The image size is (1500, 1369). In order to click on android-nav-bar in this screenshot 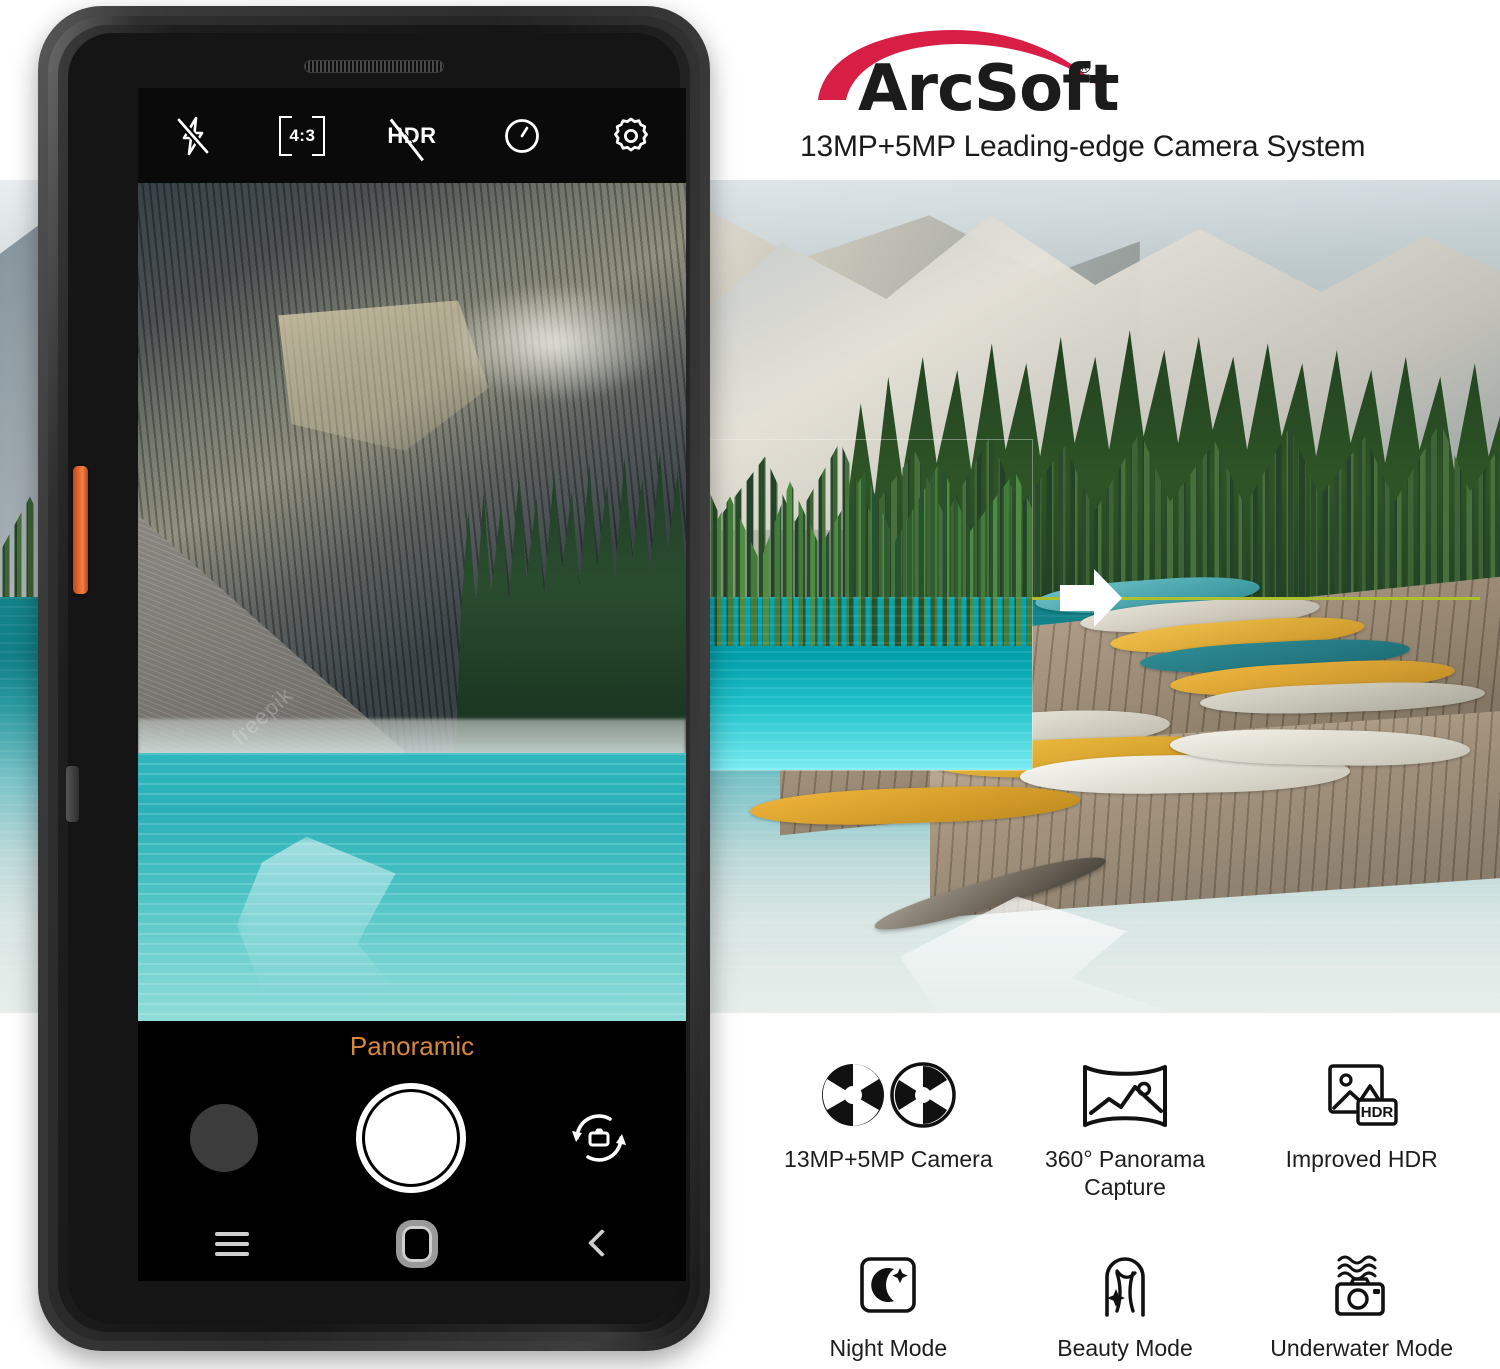, I will do `click(412, 1244)`.